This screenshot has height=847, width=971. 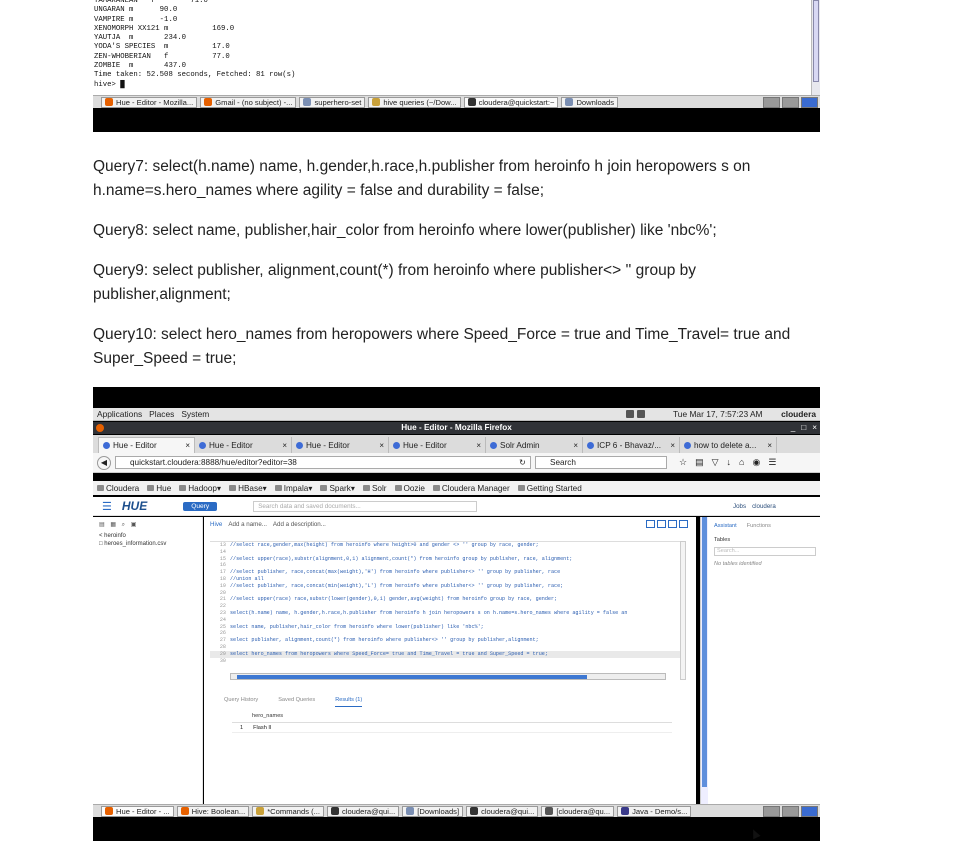 What do you see at coordinates (725, 526) in the screenshot?
I see `tab-assistant: Assistant` at bounding box center [725, 526].